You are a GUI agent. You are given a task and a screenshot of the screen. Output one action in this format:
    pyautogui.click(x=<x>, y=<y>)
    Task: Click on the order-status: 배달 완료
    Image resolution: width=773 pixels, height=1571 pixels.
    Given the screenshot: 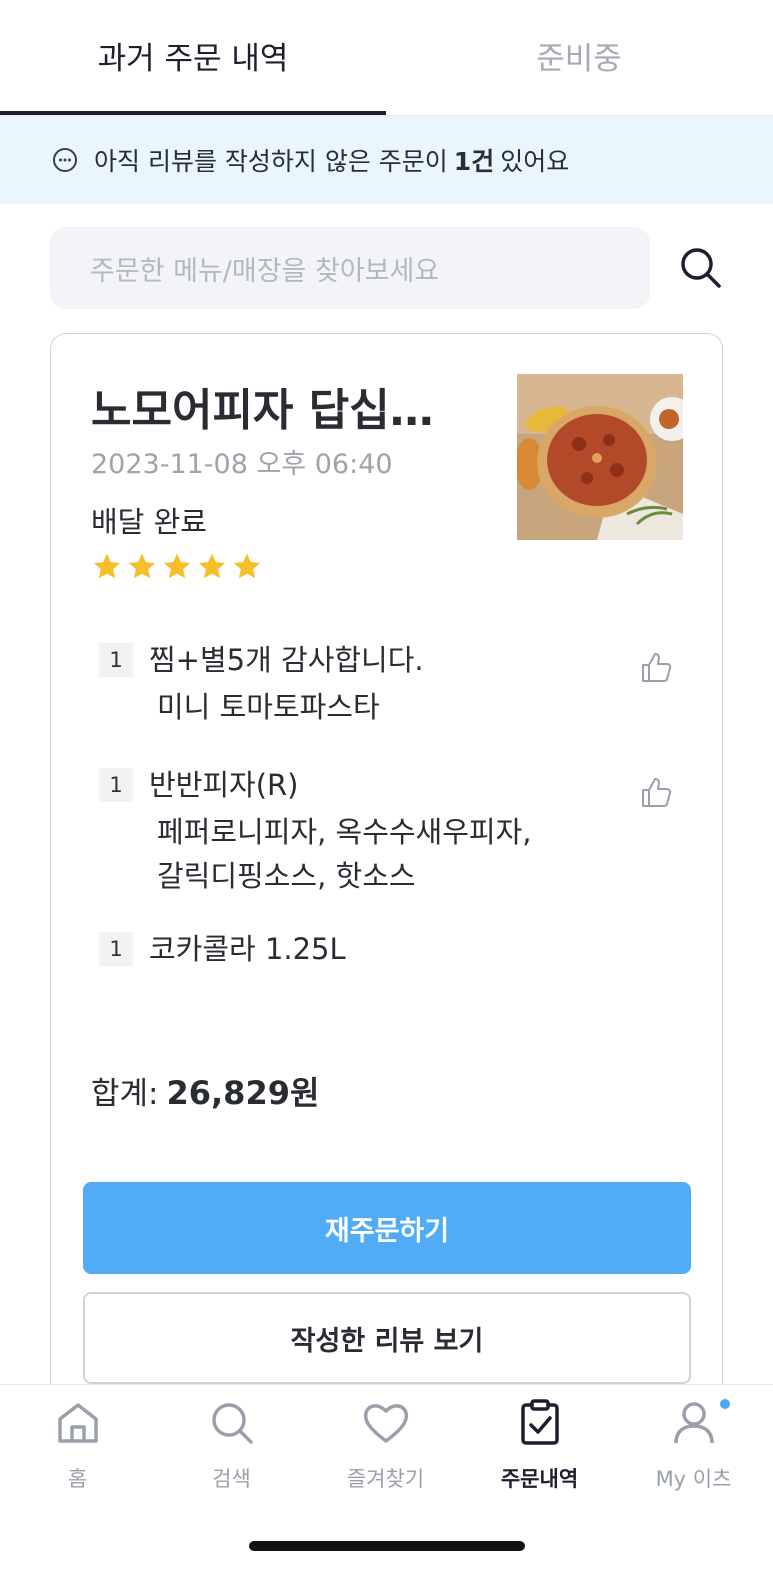 What is the action you would take?
    pyautogui.click(x=149, y=522)
    